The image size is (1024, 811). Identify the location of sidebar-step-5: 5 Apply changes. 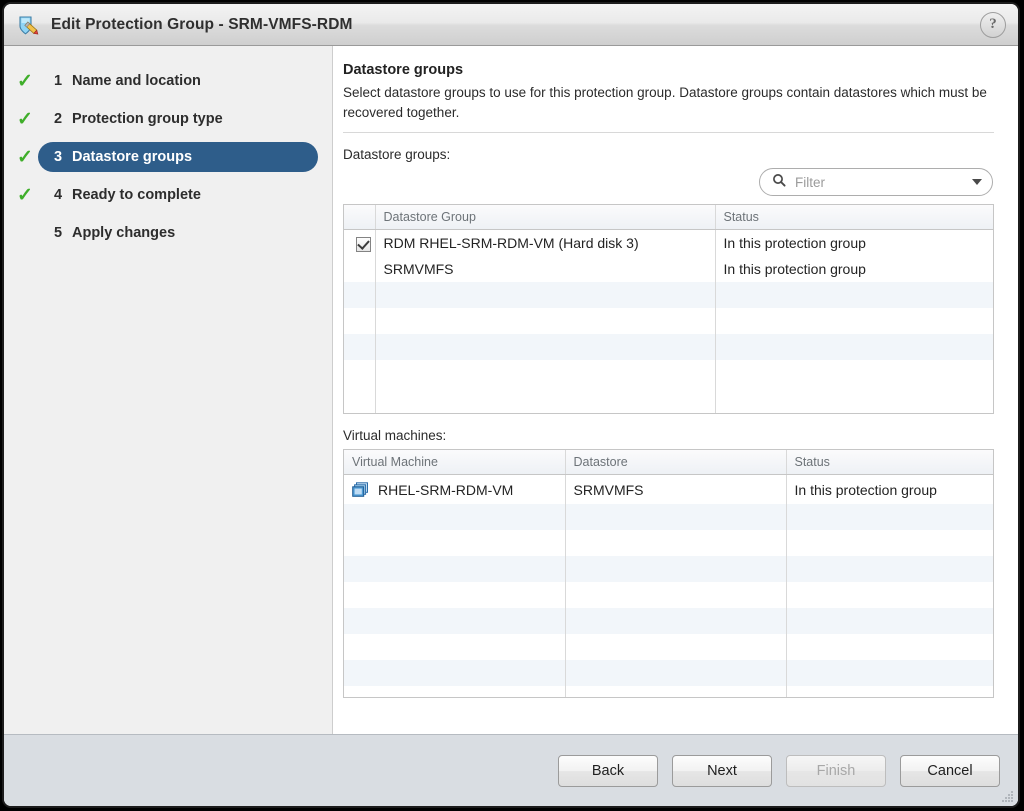
(165, 233).